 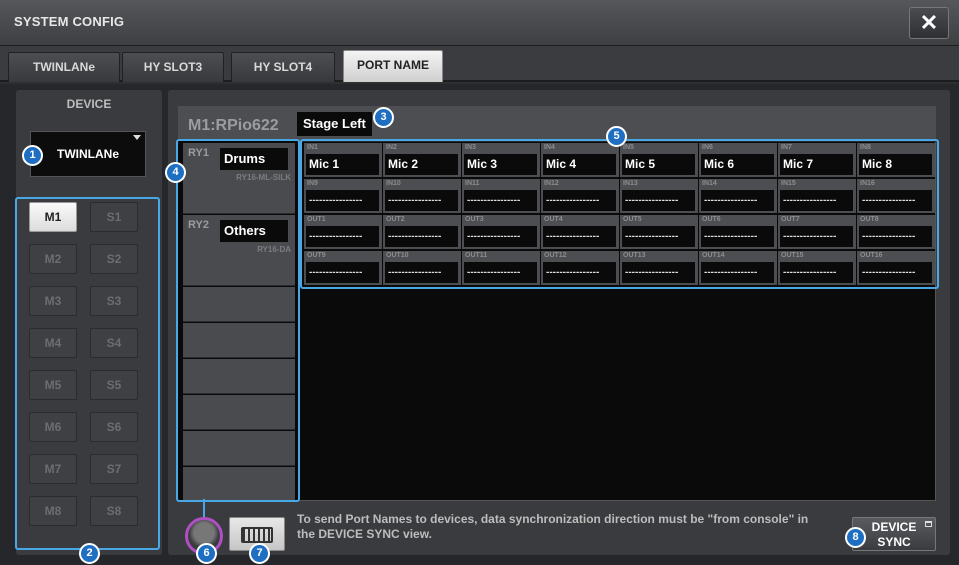 What do you see at coordinates (238, 320) in the screenshot?
I see `device-list-highlight-frame` at bounding box center [238, 320].